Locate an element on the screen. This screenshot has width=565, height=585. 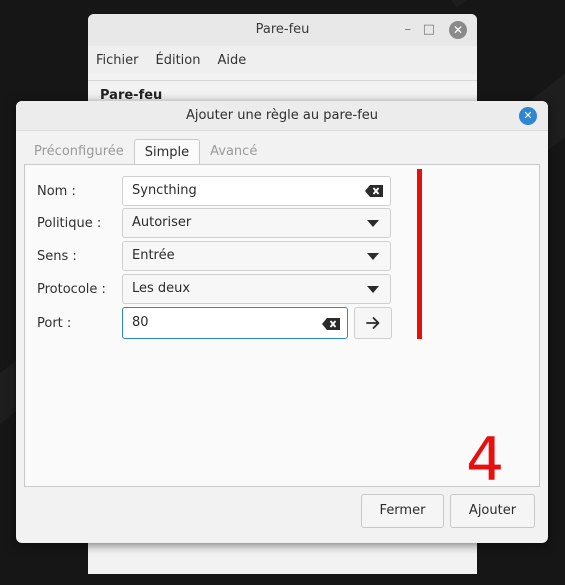
policy-select: Autoriser is located at coordinates (256, 223).